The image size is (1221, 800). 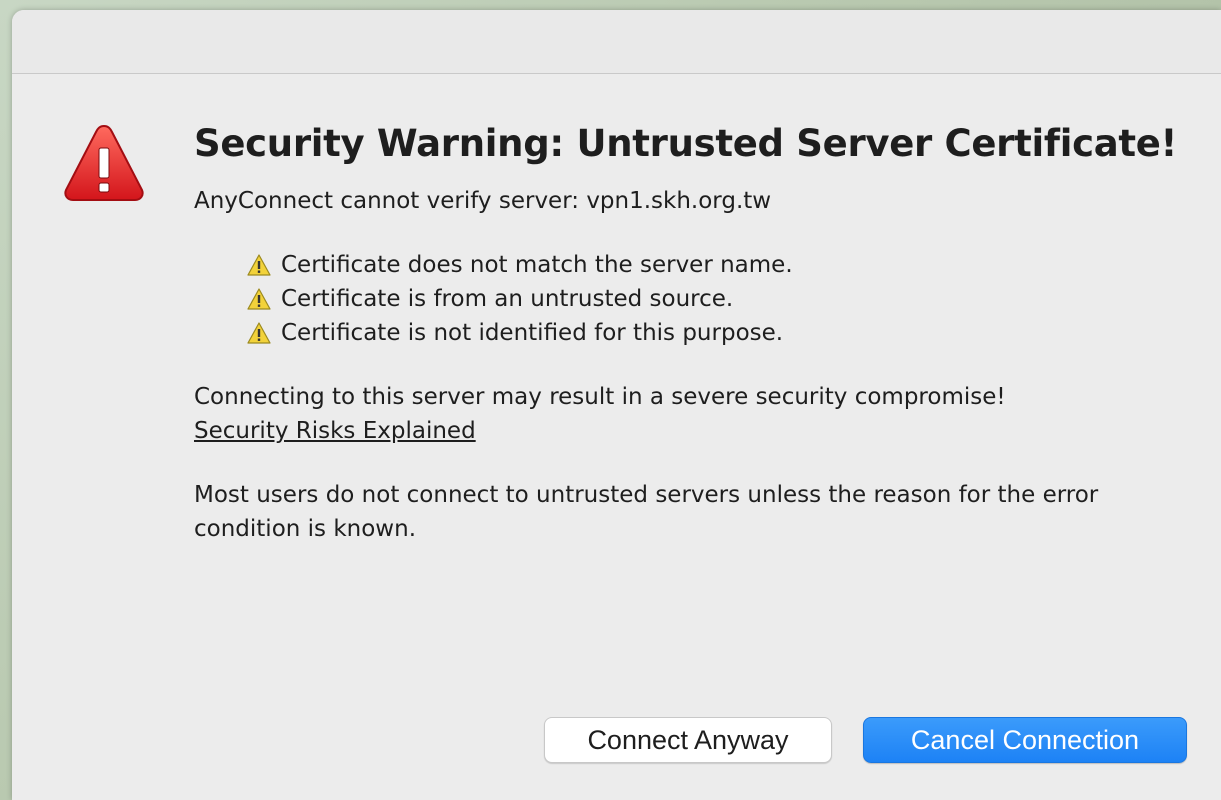 What do you see at coordinates (335, 431) in the screenshot?
I see `security-risks-link: Security Risks Explained` at bounding box center [335, 431].